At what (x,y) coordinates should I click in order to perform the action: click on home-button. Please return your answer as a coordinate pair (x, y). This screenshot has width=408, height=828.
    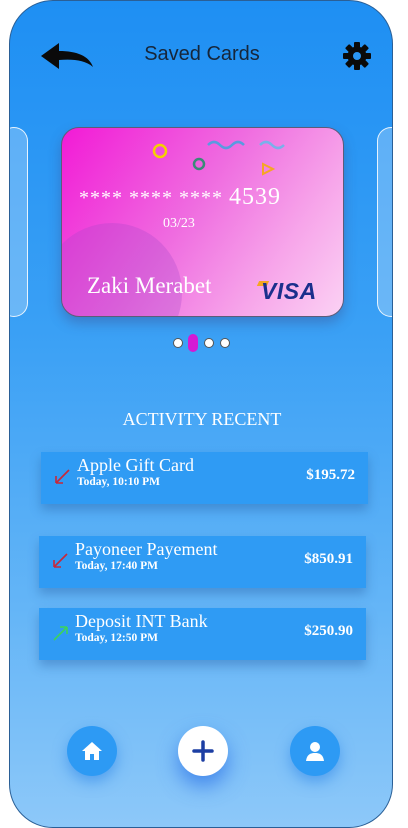
    Looking at the image, I should click on (92, 751).